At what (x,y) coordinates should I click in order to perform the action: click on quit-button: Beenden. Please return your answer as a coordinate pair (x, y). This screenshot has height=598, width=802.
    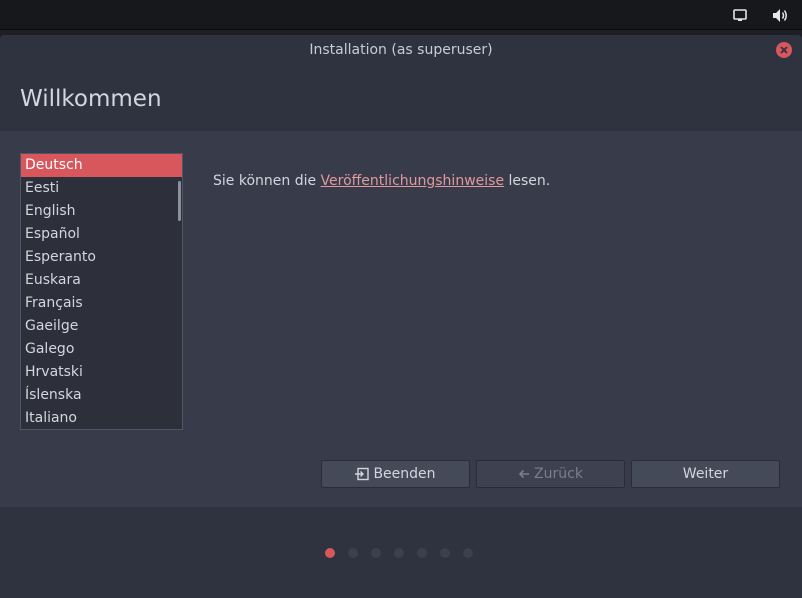
    Looking at the image, I should click on (395, 474).